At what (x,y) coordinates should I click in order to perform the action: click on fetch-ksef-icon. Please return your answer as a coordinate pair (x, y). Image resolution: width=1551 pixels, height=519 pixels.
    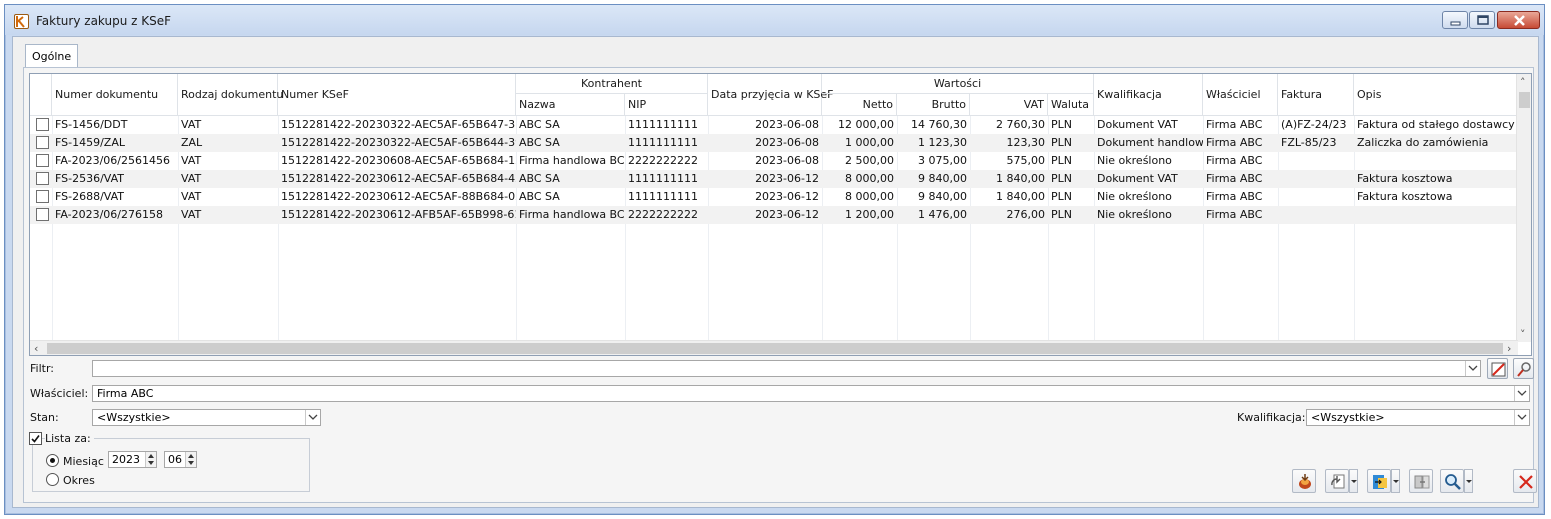
    Looking at the image, I should click on (1305, 481).